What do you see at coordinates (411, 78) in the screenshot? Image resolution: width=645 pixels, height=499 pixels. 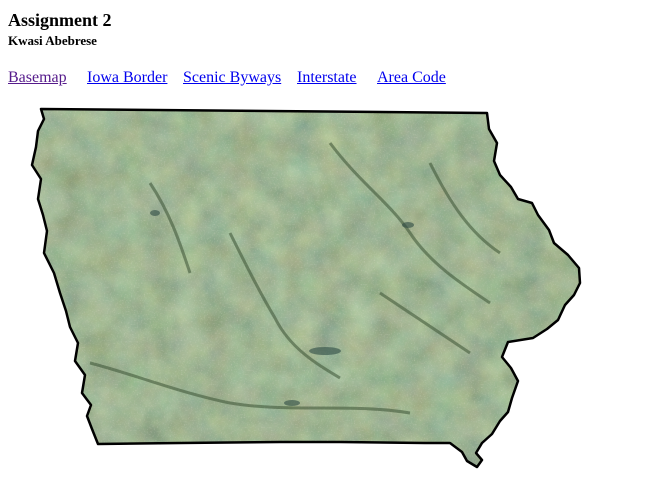 I see `nav-link-area-code: Area Code` at bounding box center [411, 78].